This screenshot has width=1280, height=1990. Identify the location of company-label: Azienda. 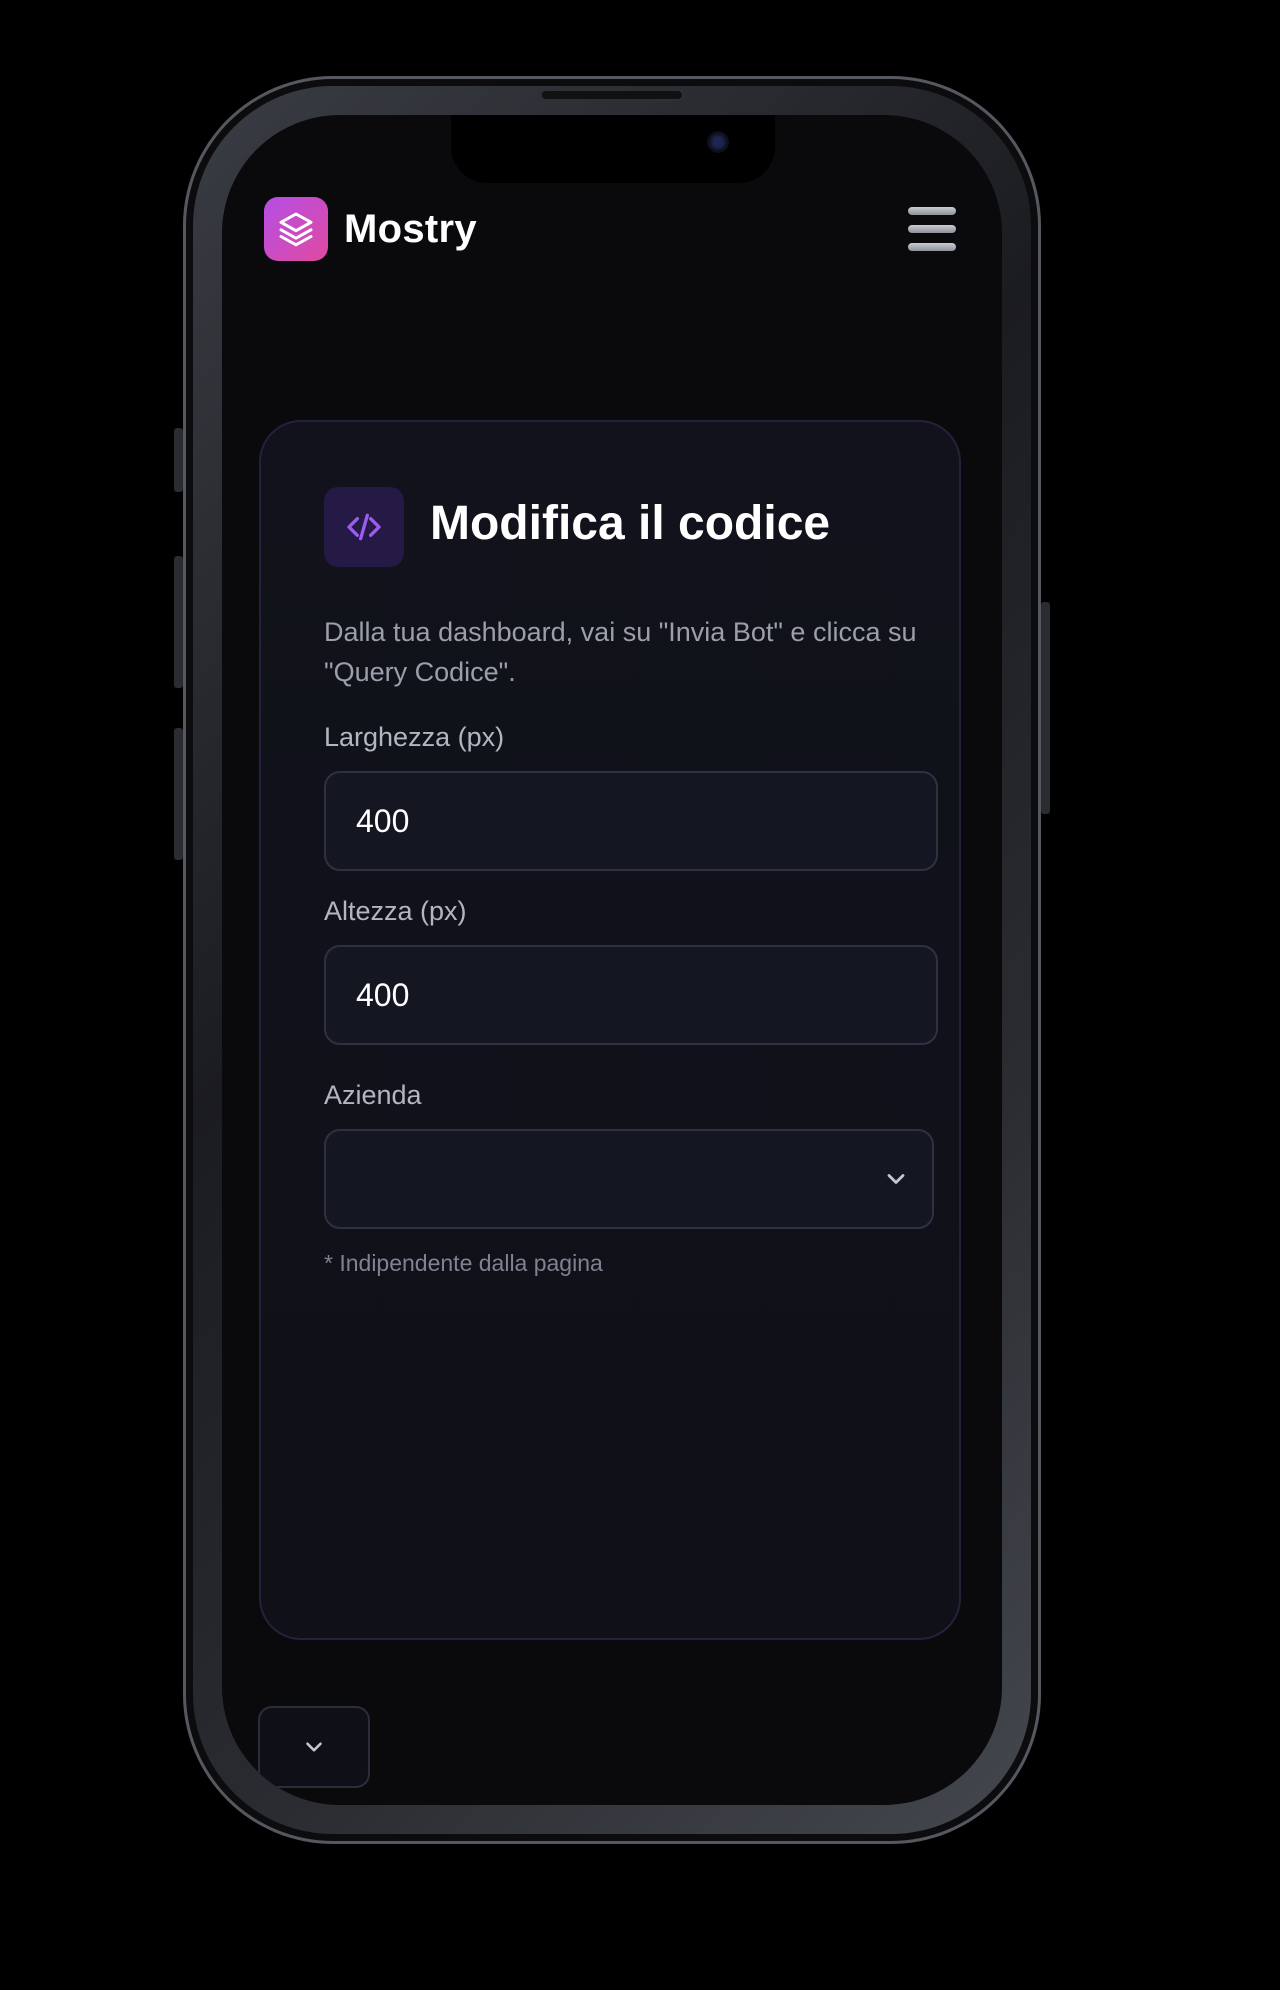
(373, 1095).